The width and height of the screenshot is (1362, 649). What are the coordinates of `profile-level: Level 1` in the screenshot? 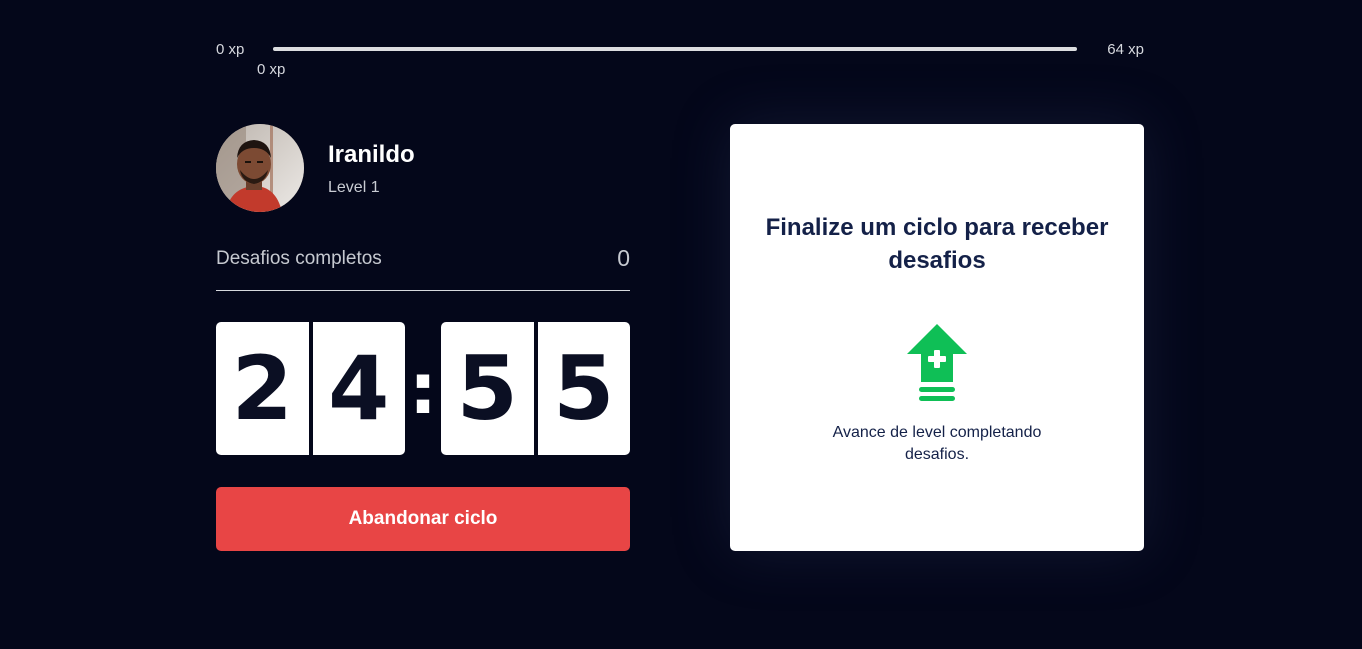 It's located at (354, 187).